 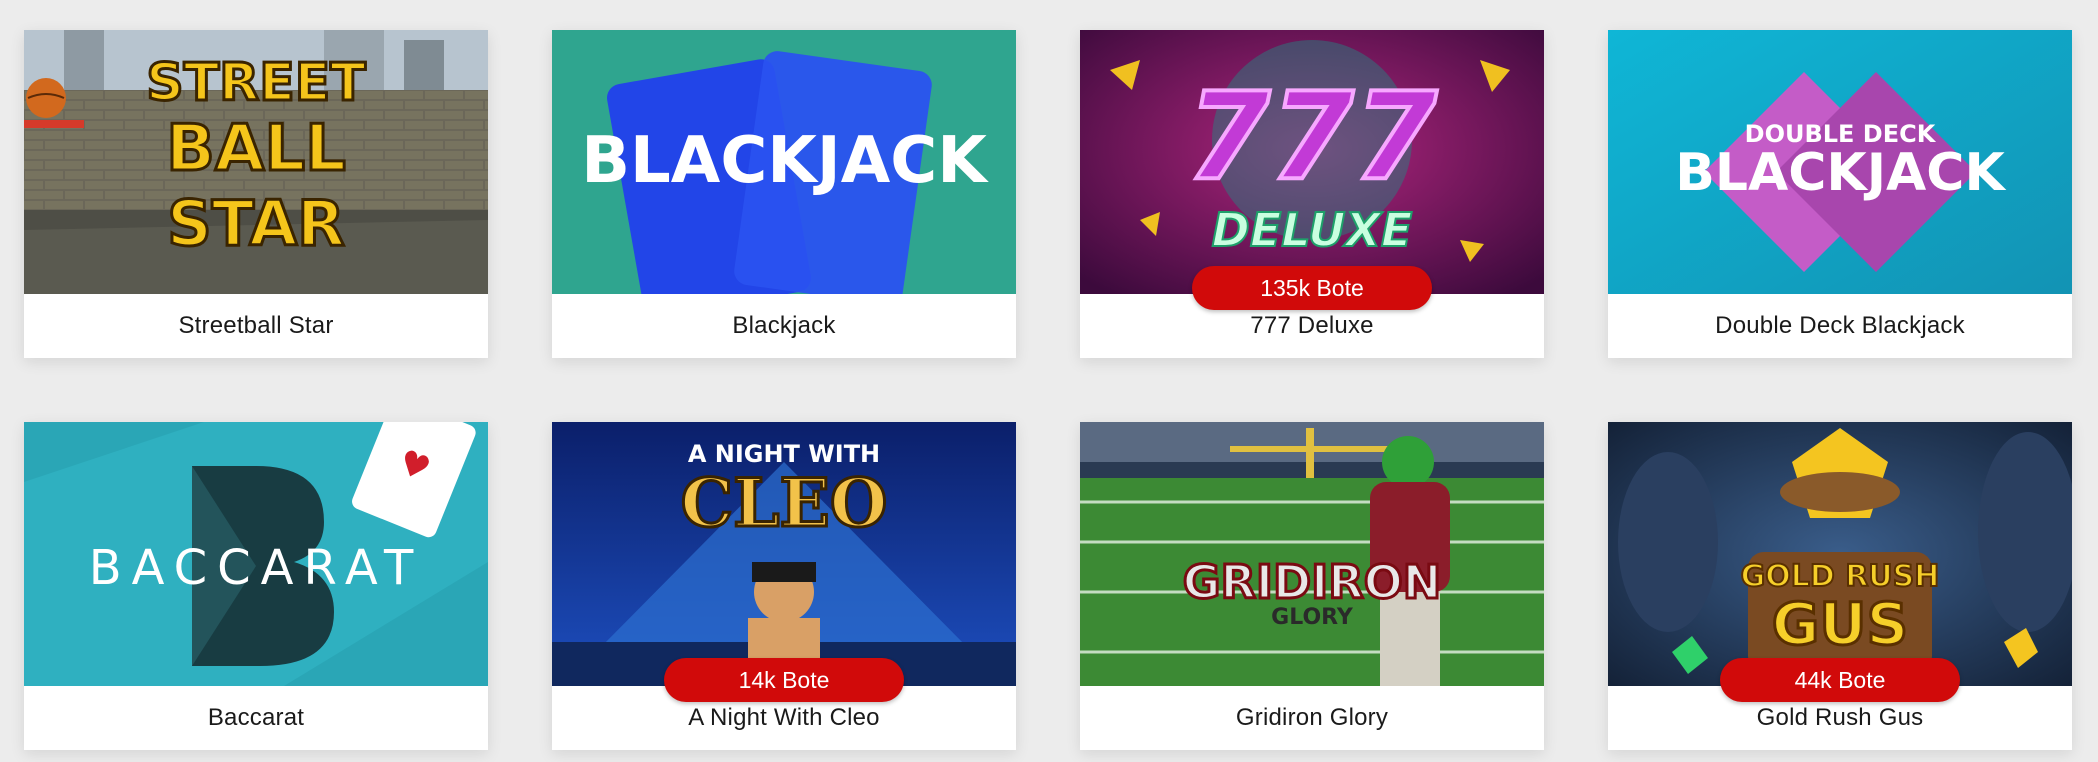 What do you see at coordinates (784, 503) in the screenshot?
I see `art-text-line: CLEO` at bounding box center [784, 503].